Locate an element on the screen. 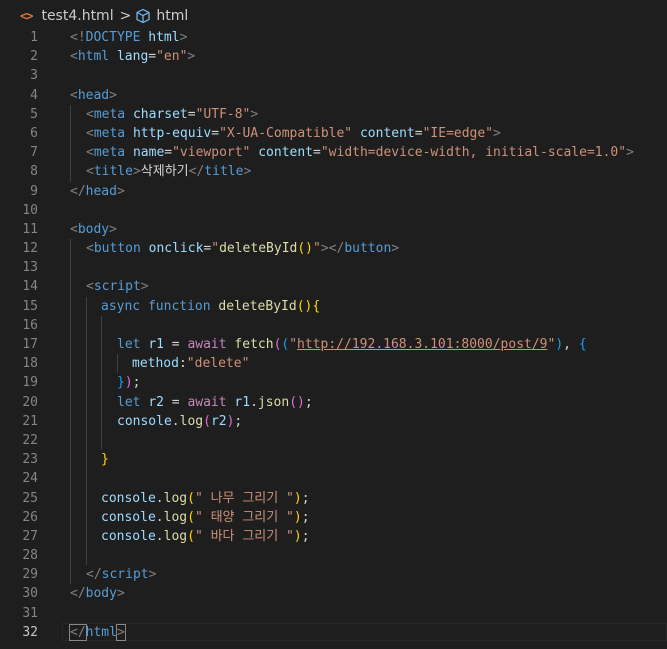  code-line-29: 29 </script> is located at coordinates (333, 575).